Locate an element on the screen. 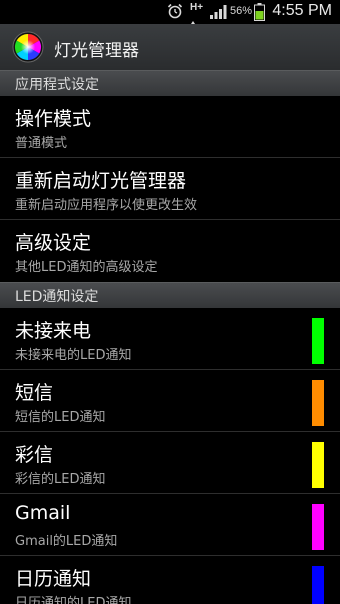  item-summary: 其他LED通知的高级设定 is located at coordinates (86, 267).